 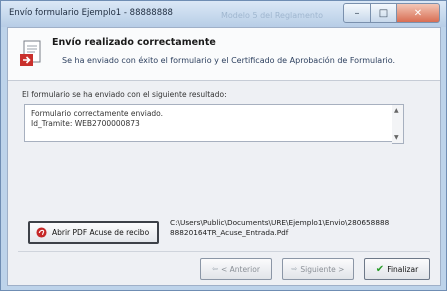 I want to click on open-pdf-receipt-button: Abrir PDF Acuse de recibo, so click(x=93, y=232).